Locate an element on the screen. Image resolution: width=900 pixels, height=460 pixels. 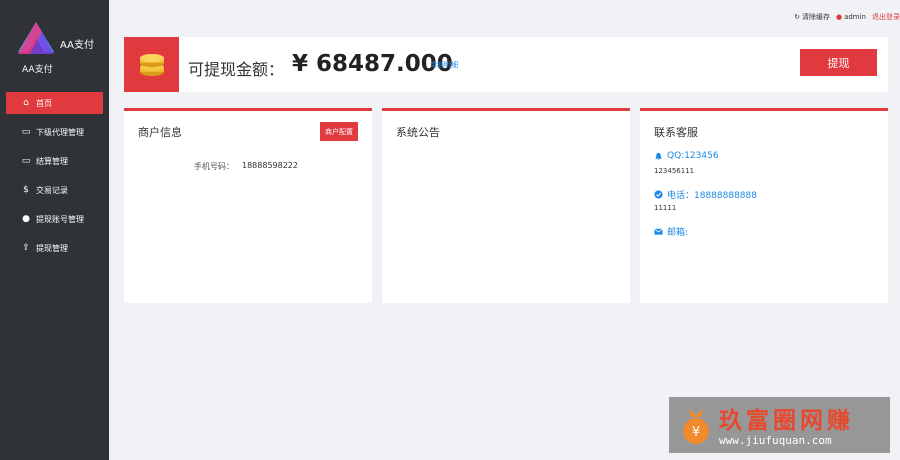
watermark-url: www.jiufuquan.com is located at coordinates (775, 440).